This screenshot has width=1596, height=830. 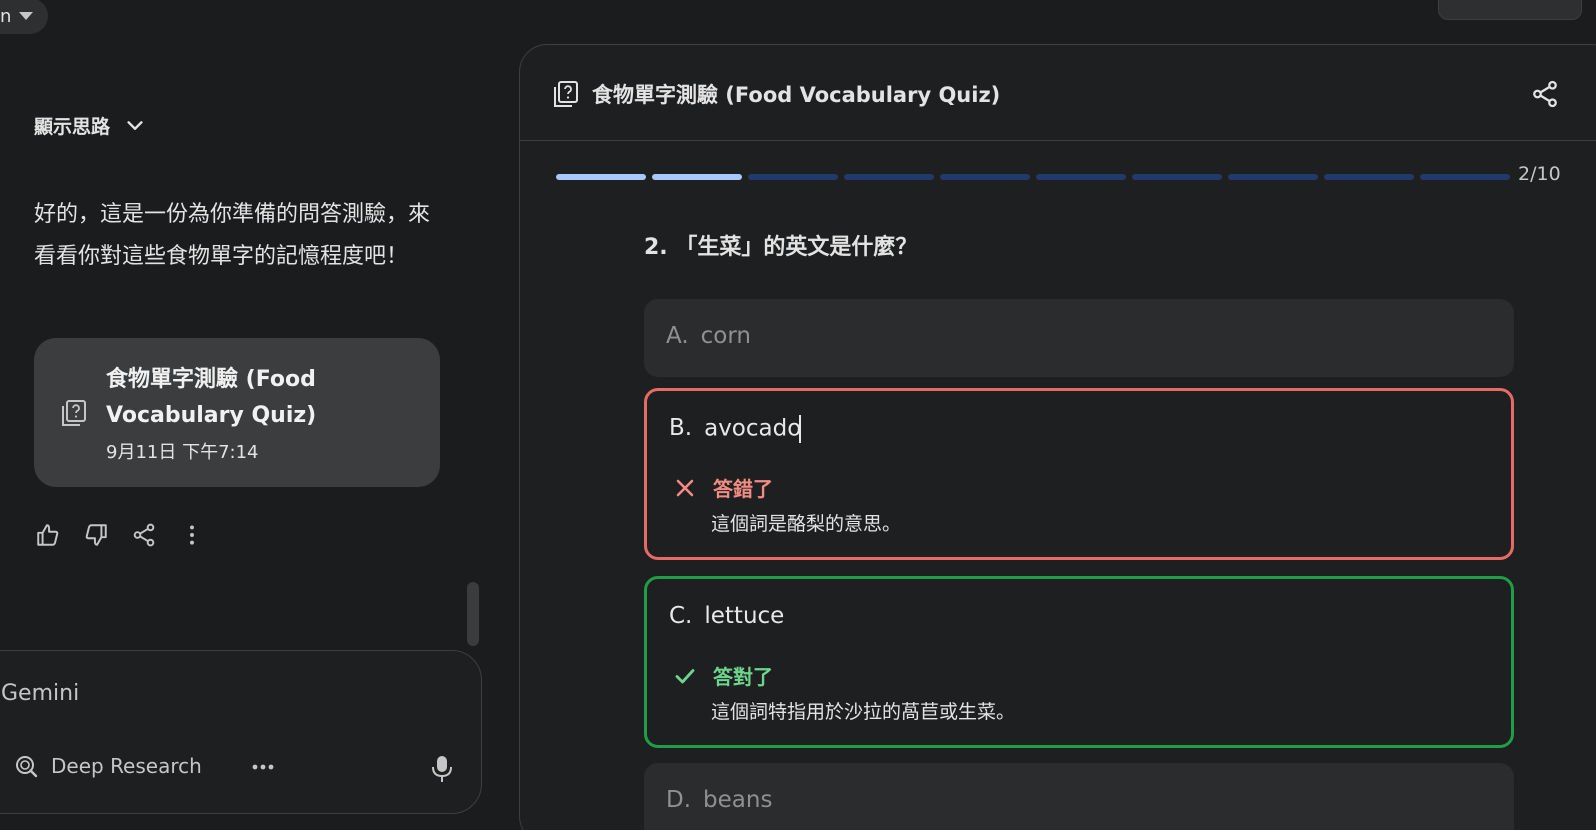 I want to click on deep-research-icon, so click(x=27, y=767).